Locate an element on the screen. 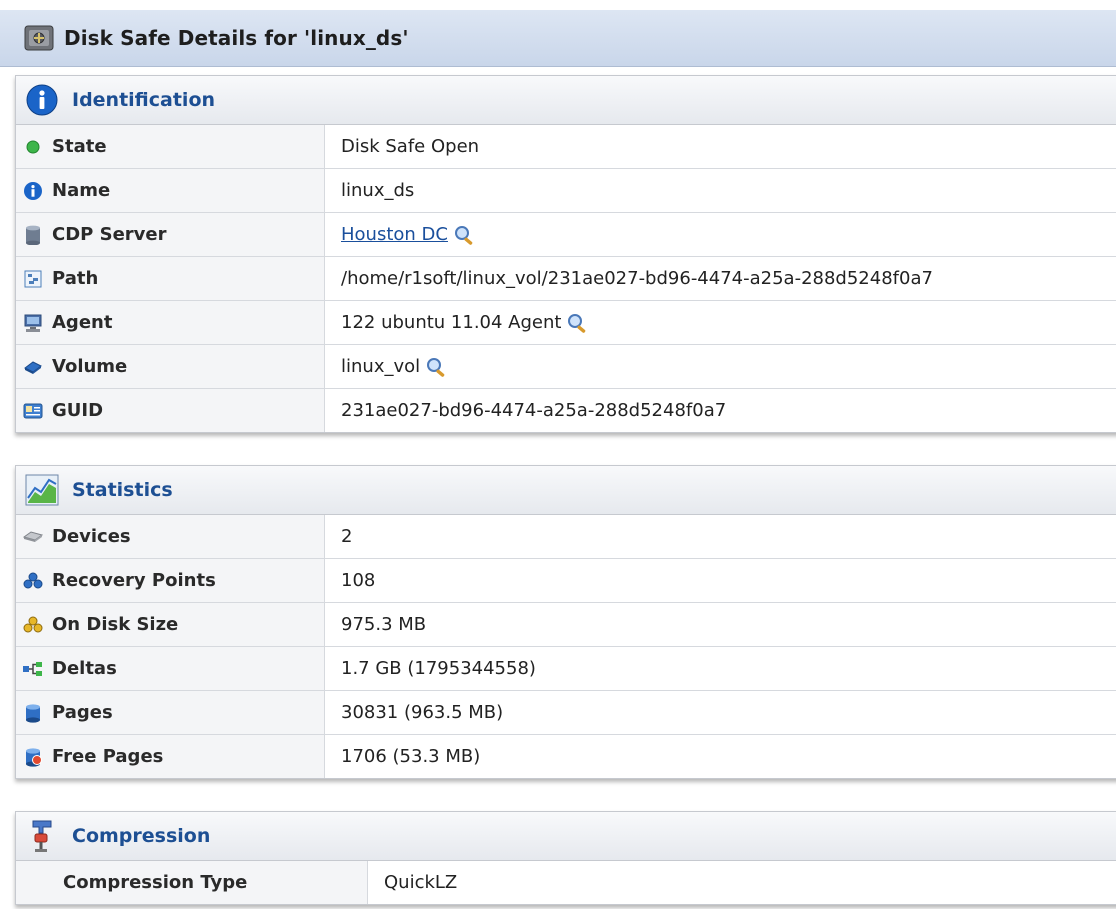  path-folder-icon is located at coordinates (33, 279).